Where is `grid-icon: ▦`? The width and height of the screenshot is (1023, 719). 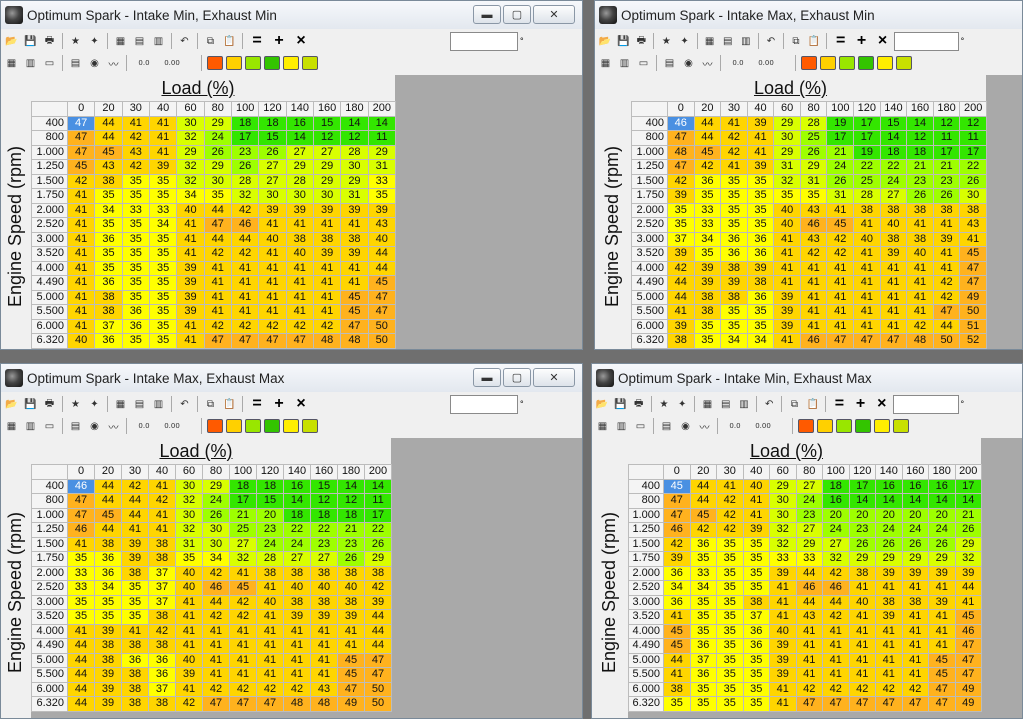
grid-icon: ▦ is located at coordinates (120, 41).